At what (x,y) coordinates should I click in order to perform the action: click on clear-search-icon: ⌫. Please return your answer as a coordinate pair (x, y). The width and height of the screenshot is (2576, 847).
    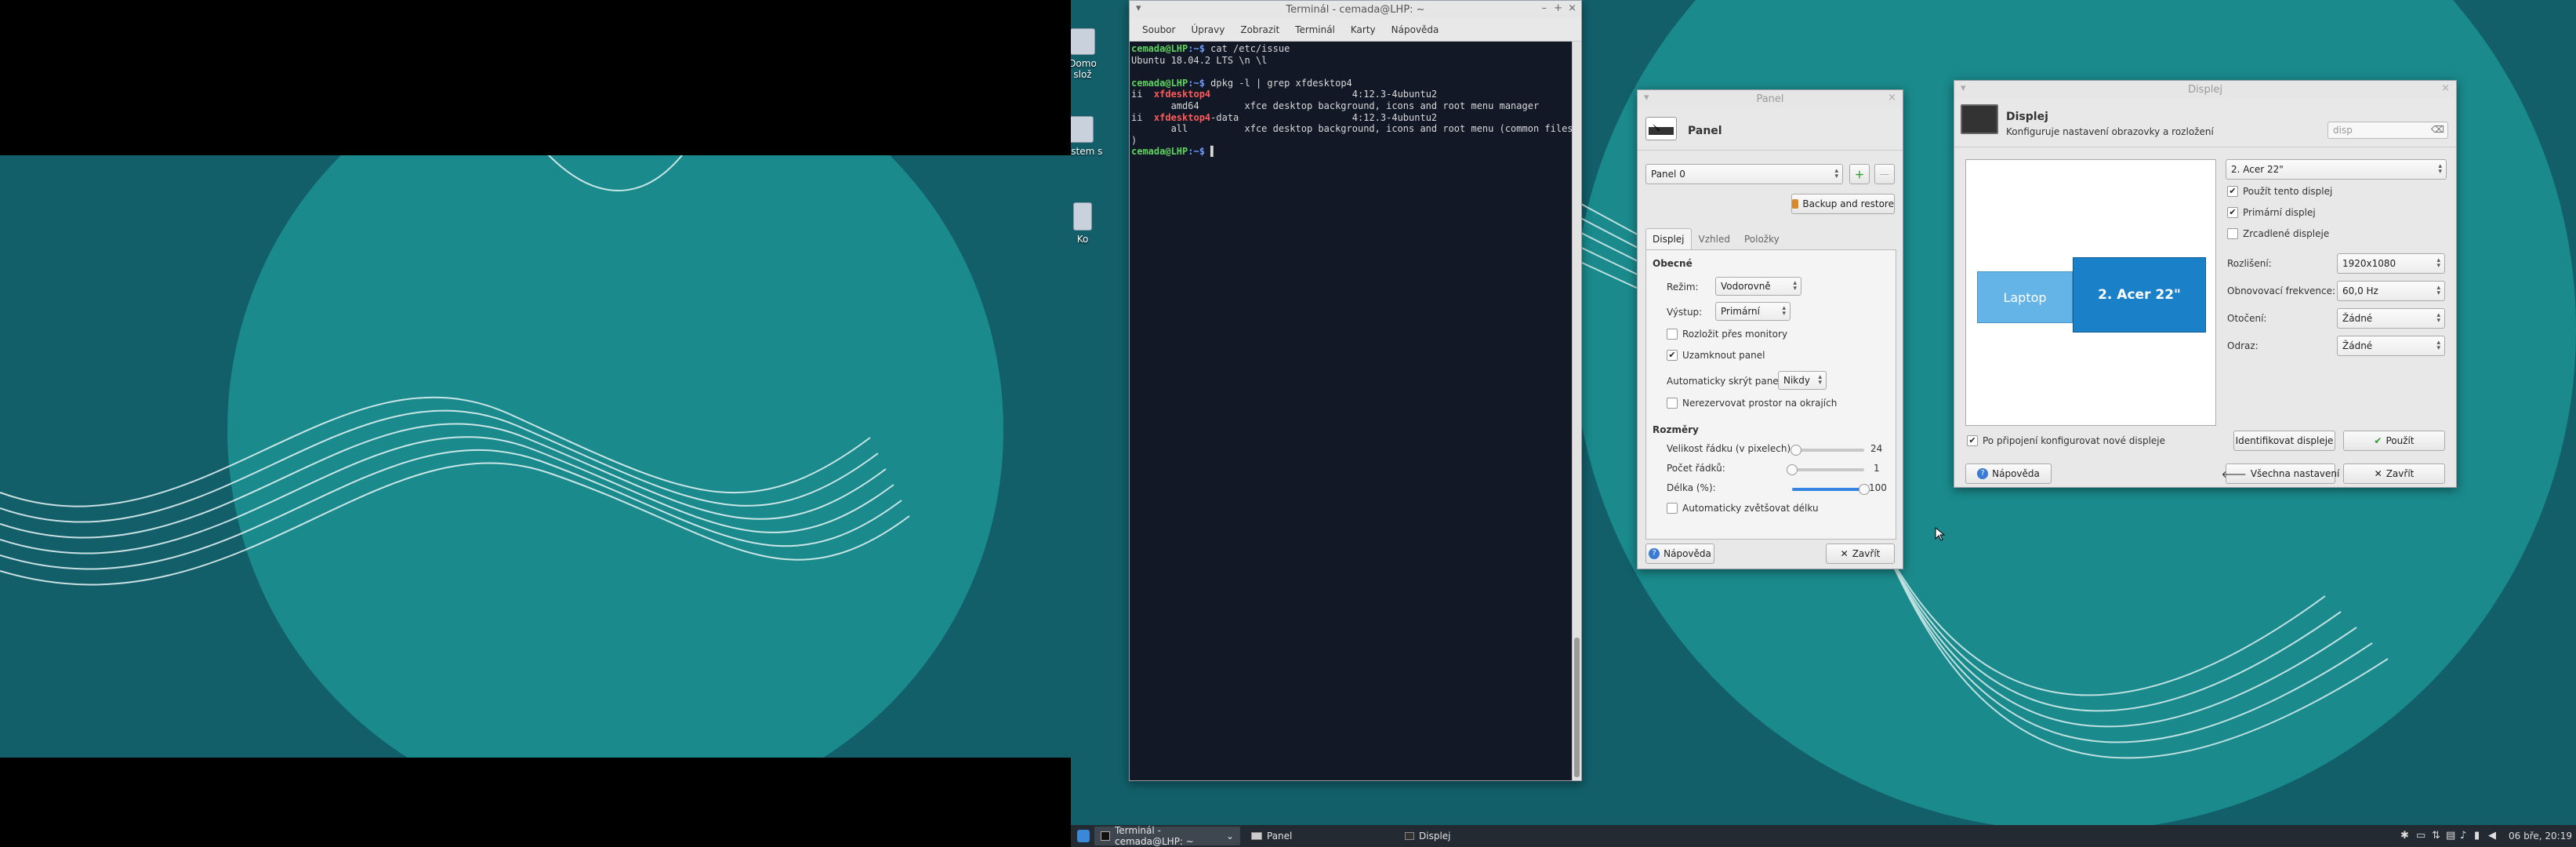
    Looking at the image, I should click on (2438, 129).